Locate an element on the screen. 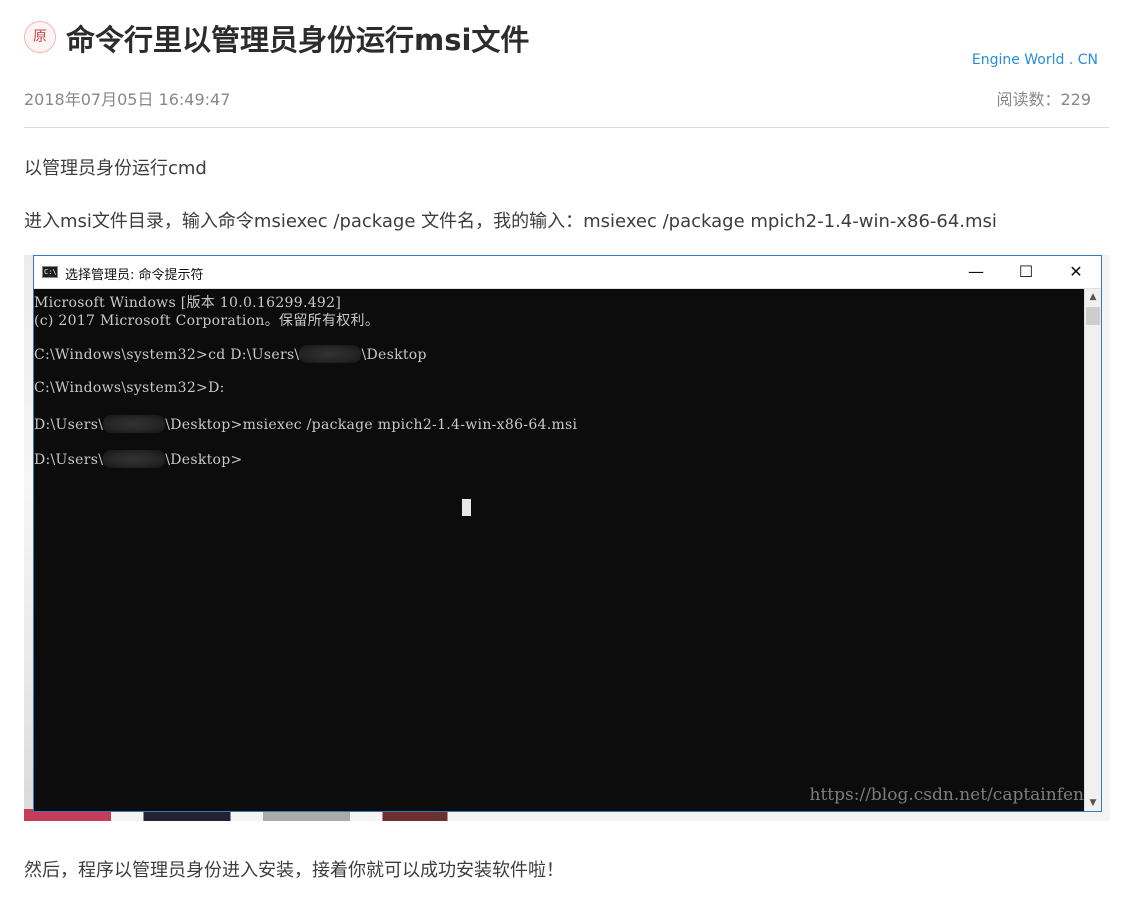  console-line: C:\Windows\system32>D: is located at coordinates (129, 388).